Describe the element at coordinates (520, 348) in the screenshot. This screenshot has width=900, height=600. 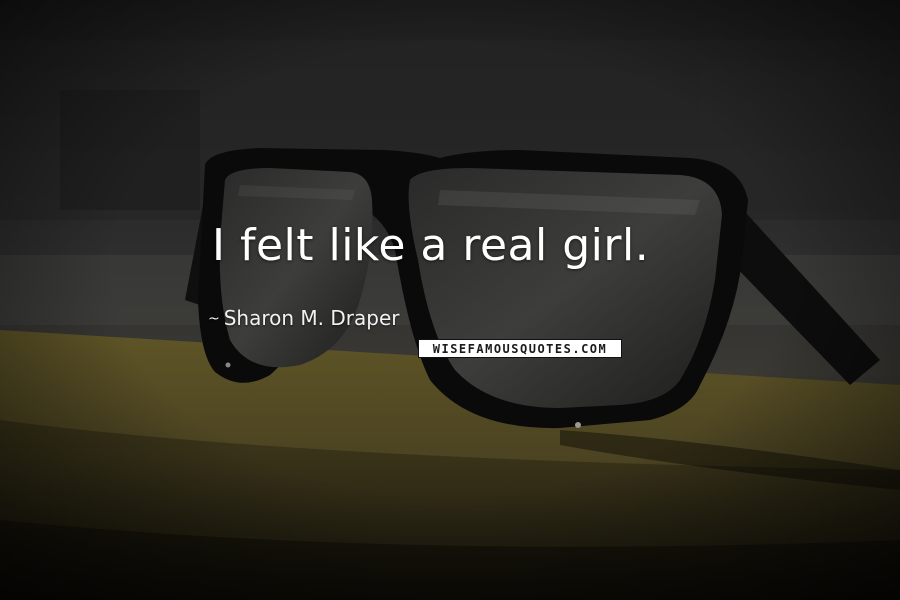
I see `watermark-logo: WISEFAMOUSQUOTES.COM` at that location.